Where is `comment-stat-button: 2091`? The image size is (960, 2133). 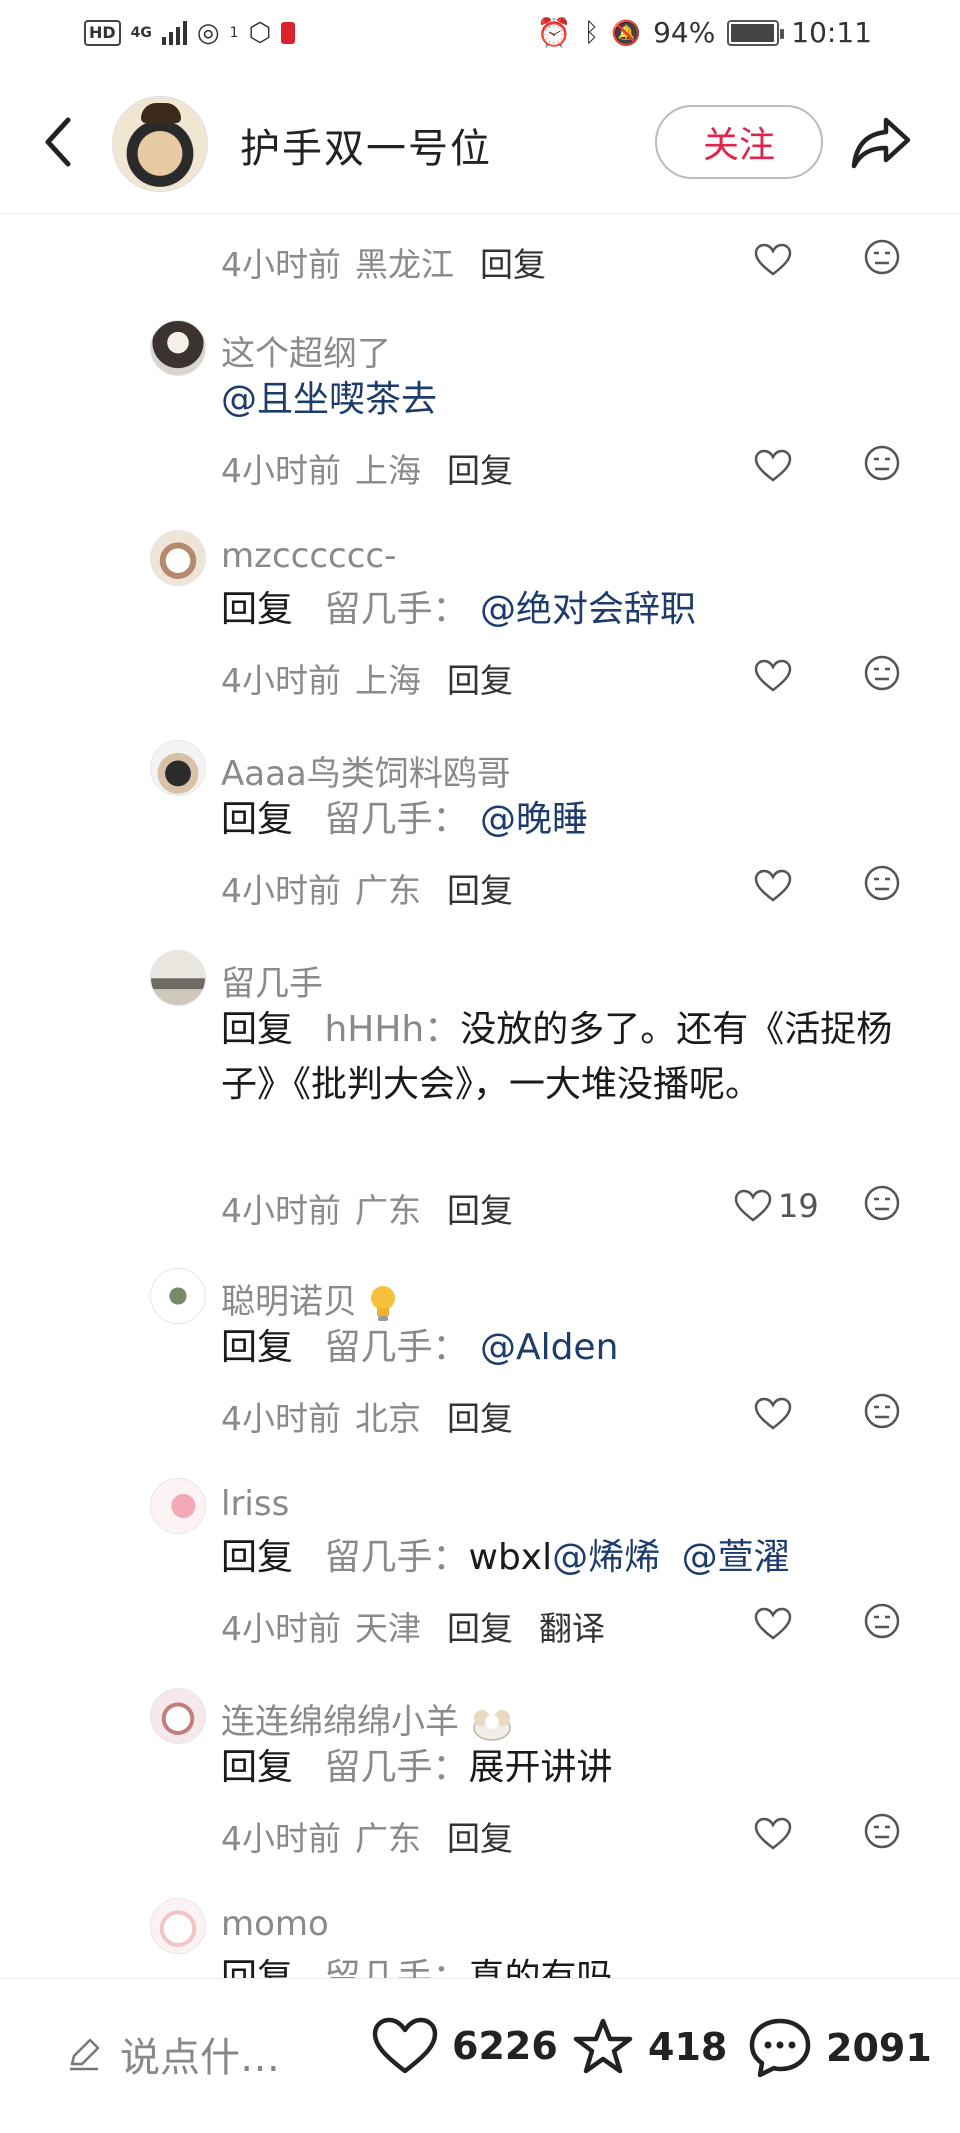 comment-stat-button: 2091 is located at coordinates (840, 2048).